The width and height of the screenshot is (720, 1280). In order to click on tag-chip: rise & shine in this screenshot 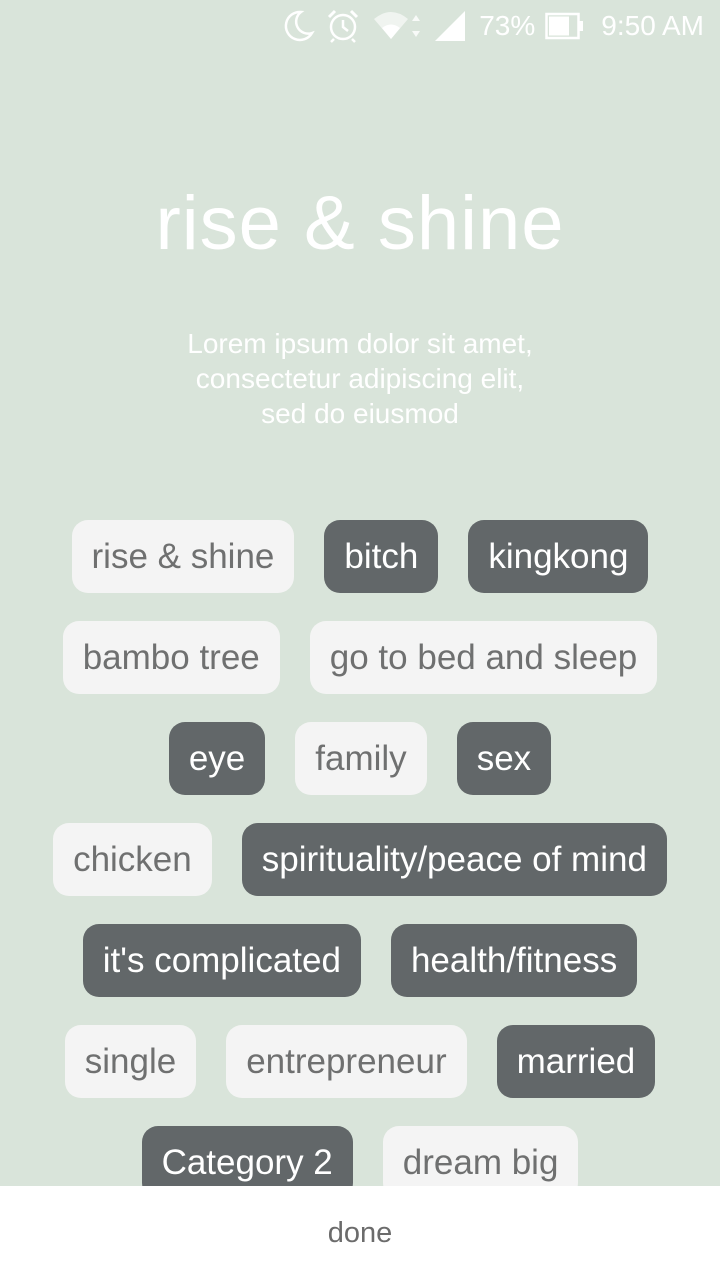, I will do `click(183, 556)`.